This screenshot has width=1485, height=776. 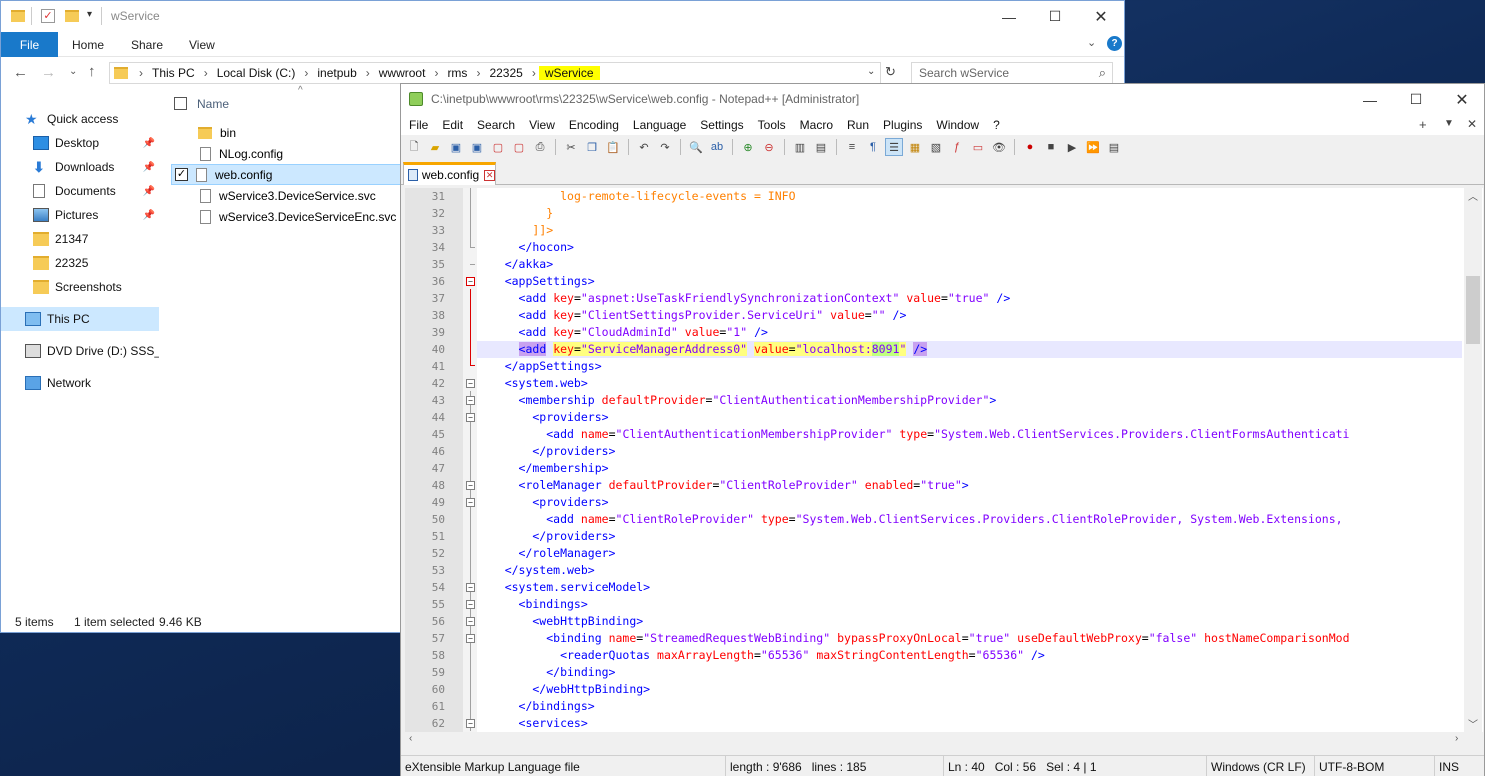 I want to click on breadcrumb-local-disk: Local Disk (C:), so click(x=256, y=73).